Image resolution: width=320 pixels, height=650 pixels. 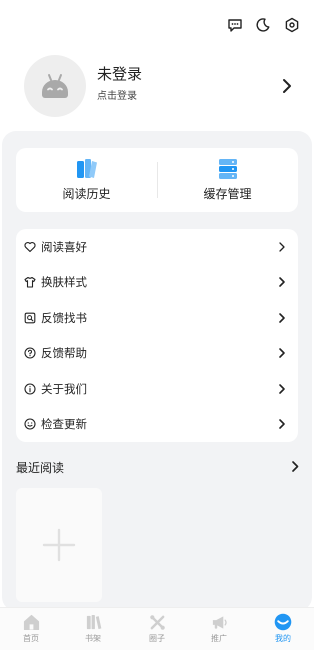 What do you see at coordinates (30, 318) in the screenshot?
I see `search-book-icon` at bounding box center [30, 318].